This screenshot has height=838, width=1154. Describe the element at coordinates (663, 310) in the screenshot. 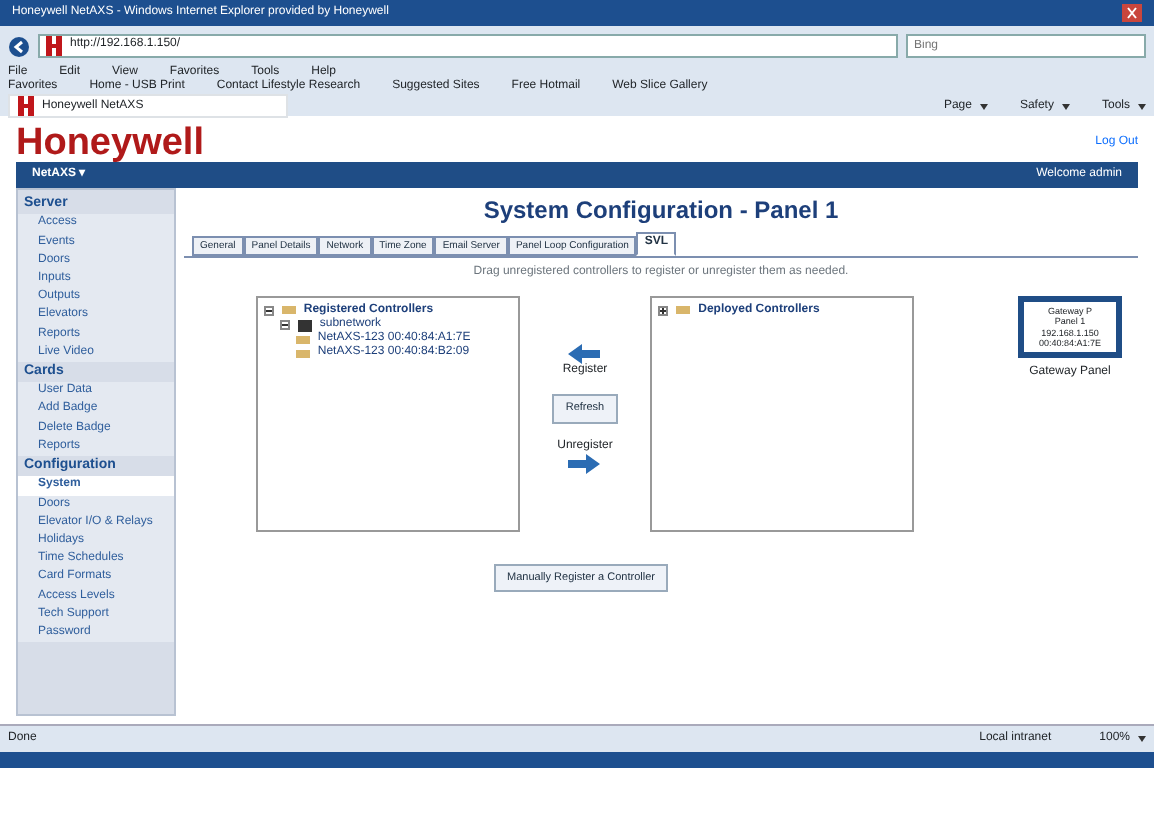

I see `expand-icon` at that location.